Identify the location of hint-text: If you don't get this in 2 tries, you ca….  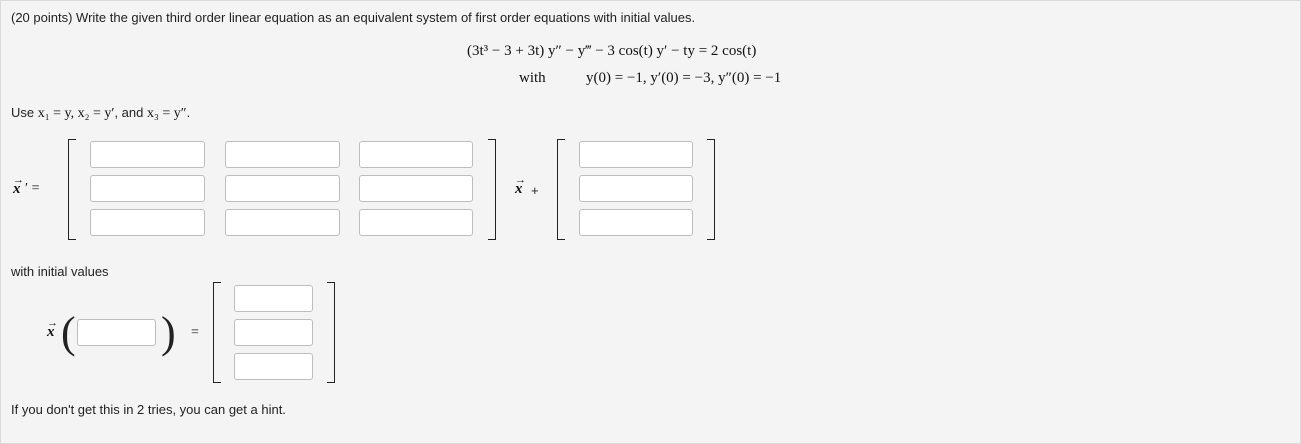
(148, 409).